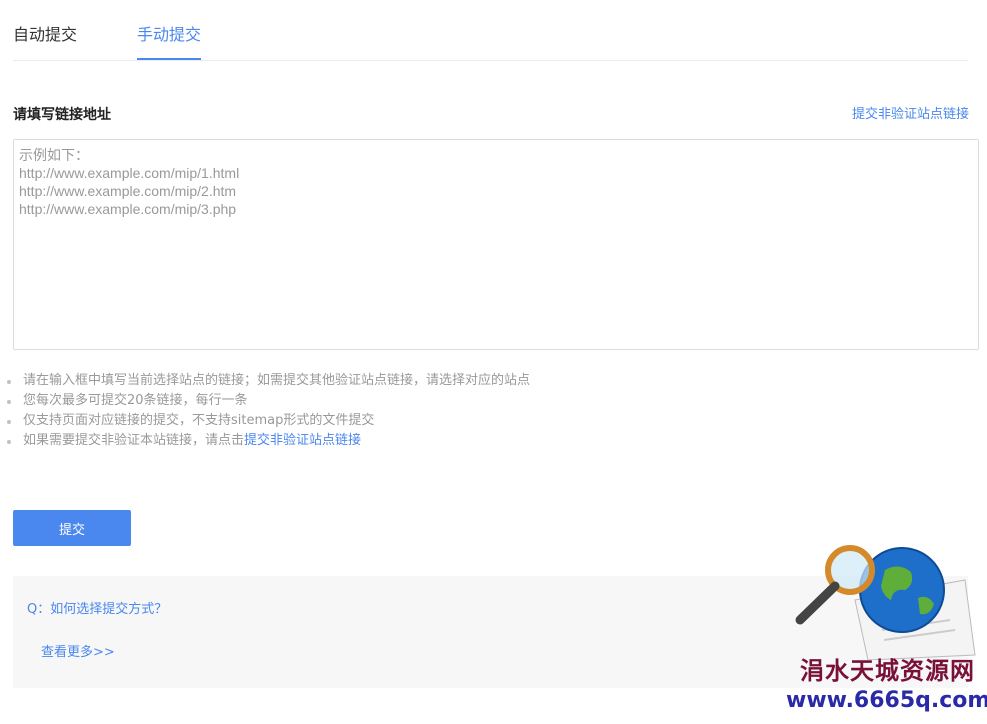  Describe the element at coordinates (885, 602) in the screenshot. I see `magnifier-globe-icon` at that location.